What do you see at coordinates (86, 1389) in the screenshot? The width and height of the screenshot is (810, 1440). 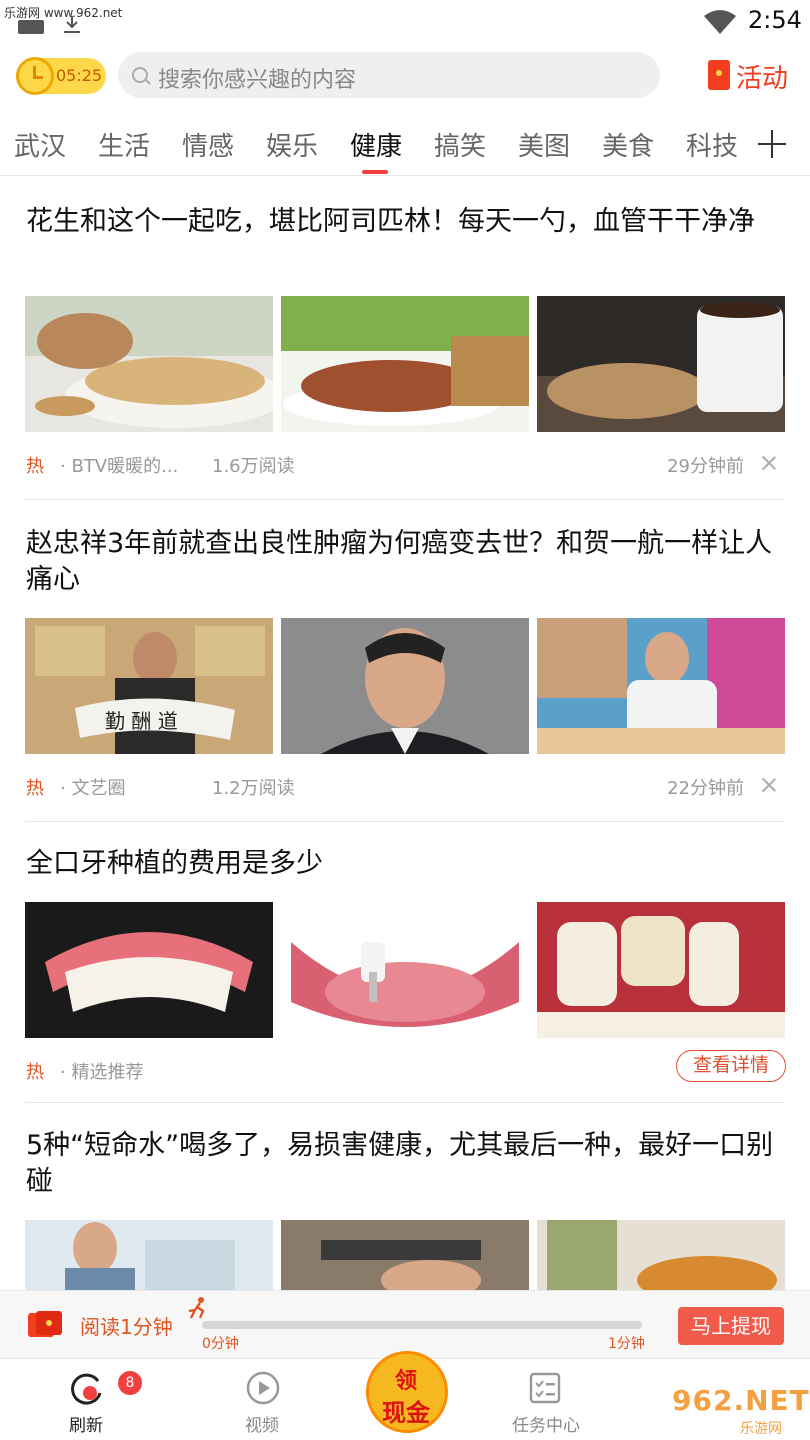 I see `refresh-icon` at bounding box center [86, 1389].